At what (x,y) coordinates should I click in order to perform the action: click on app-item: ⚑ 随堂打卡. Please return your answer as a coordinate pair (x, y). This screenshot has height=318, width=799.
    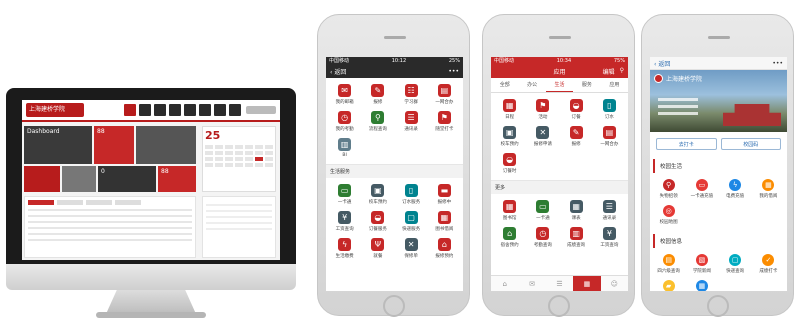
    Looking at the image, I should click on (444, 121).